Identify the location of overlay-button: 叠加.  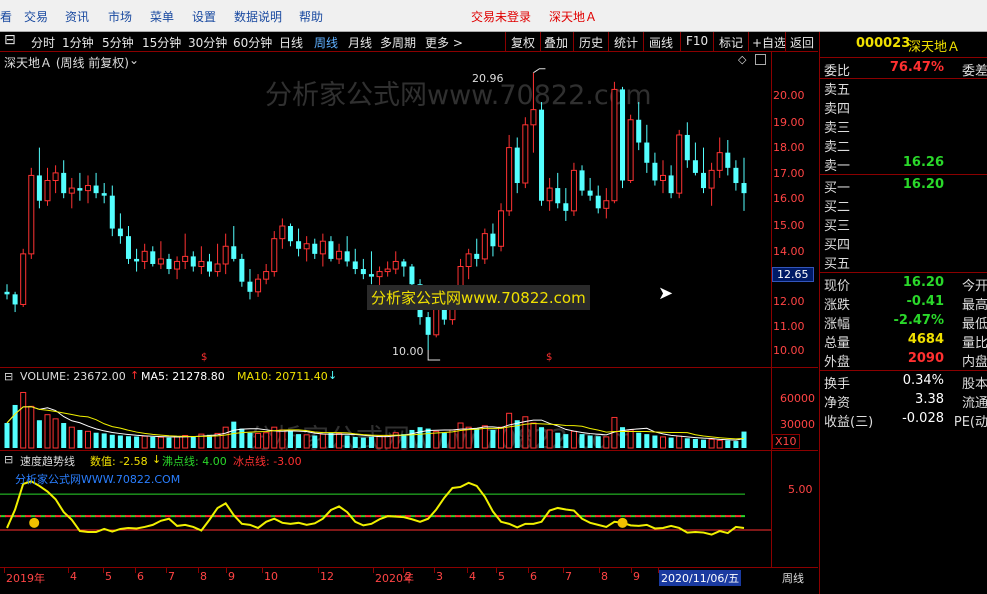
(556, 42).